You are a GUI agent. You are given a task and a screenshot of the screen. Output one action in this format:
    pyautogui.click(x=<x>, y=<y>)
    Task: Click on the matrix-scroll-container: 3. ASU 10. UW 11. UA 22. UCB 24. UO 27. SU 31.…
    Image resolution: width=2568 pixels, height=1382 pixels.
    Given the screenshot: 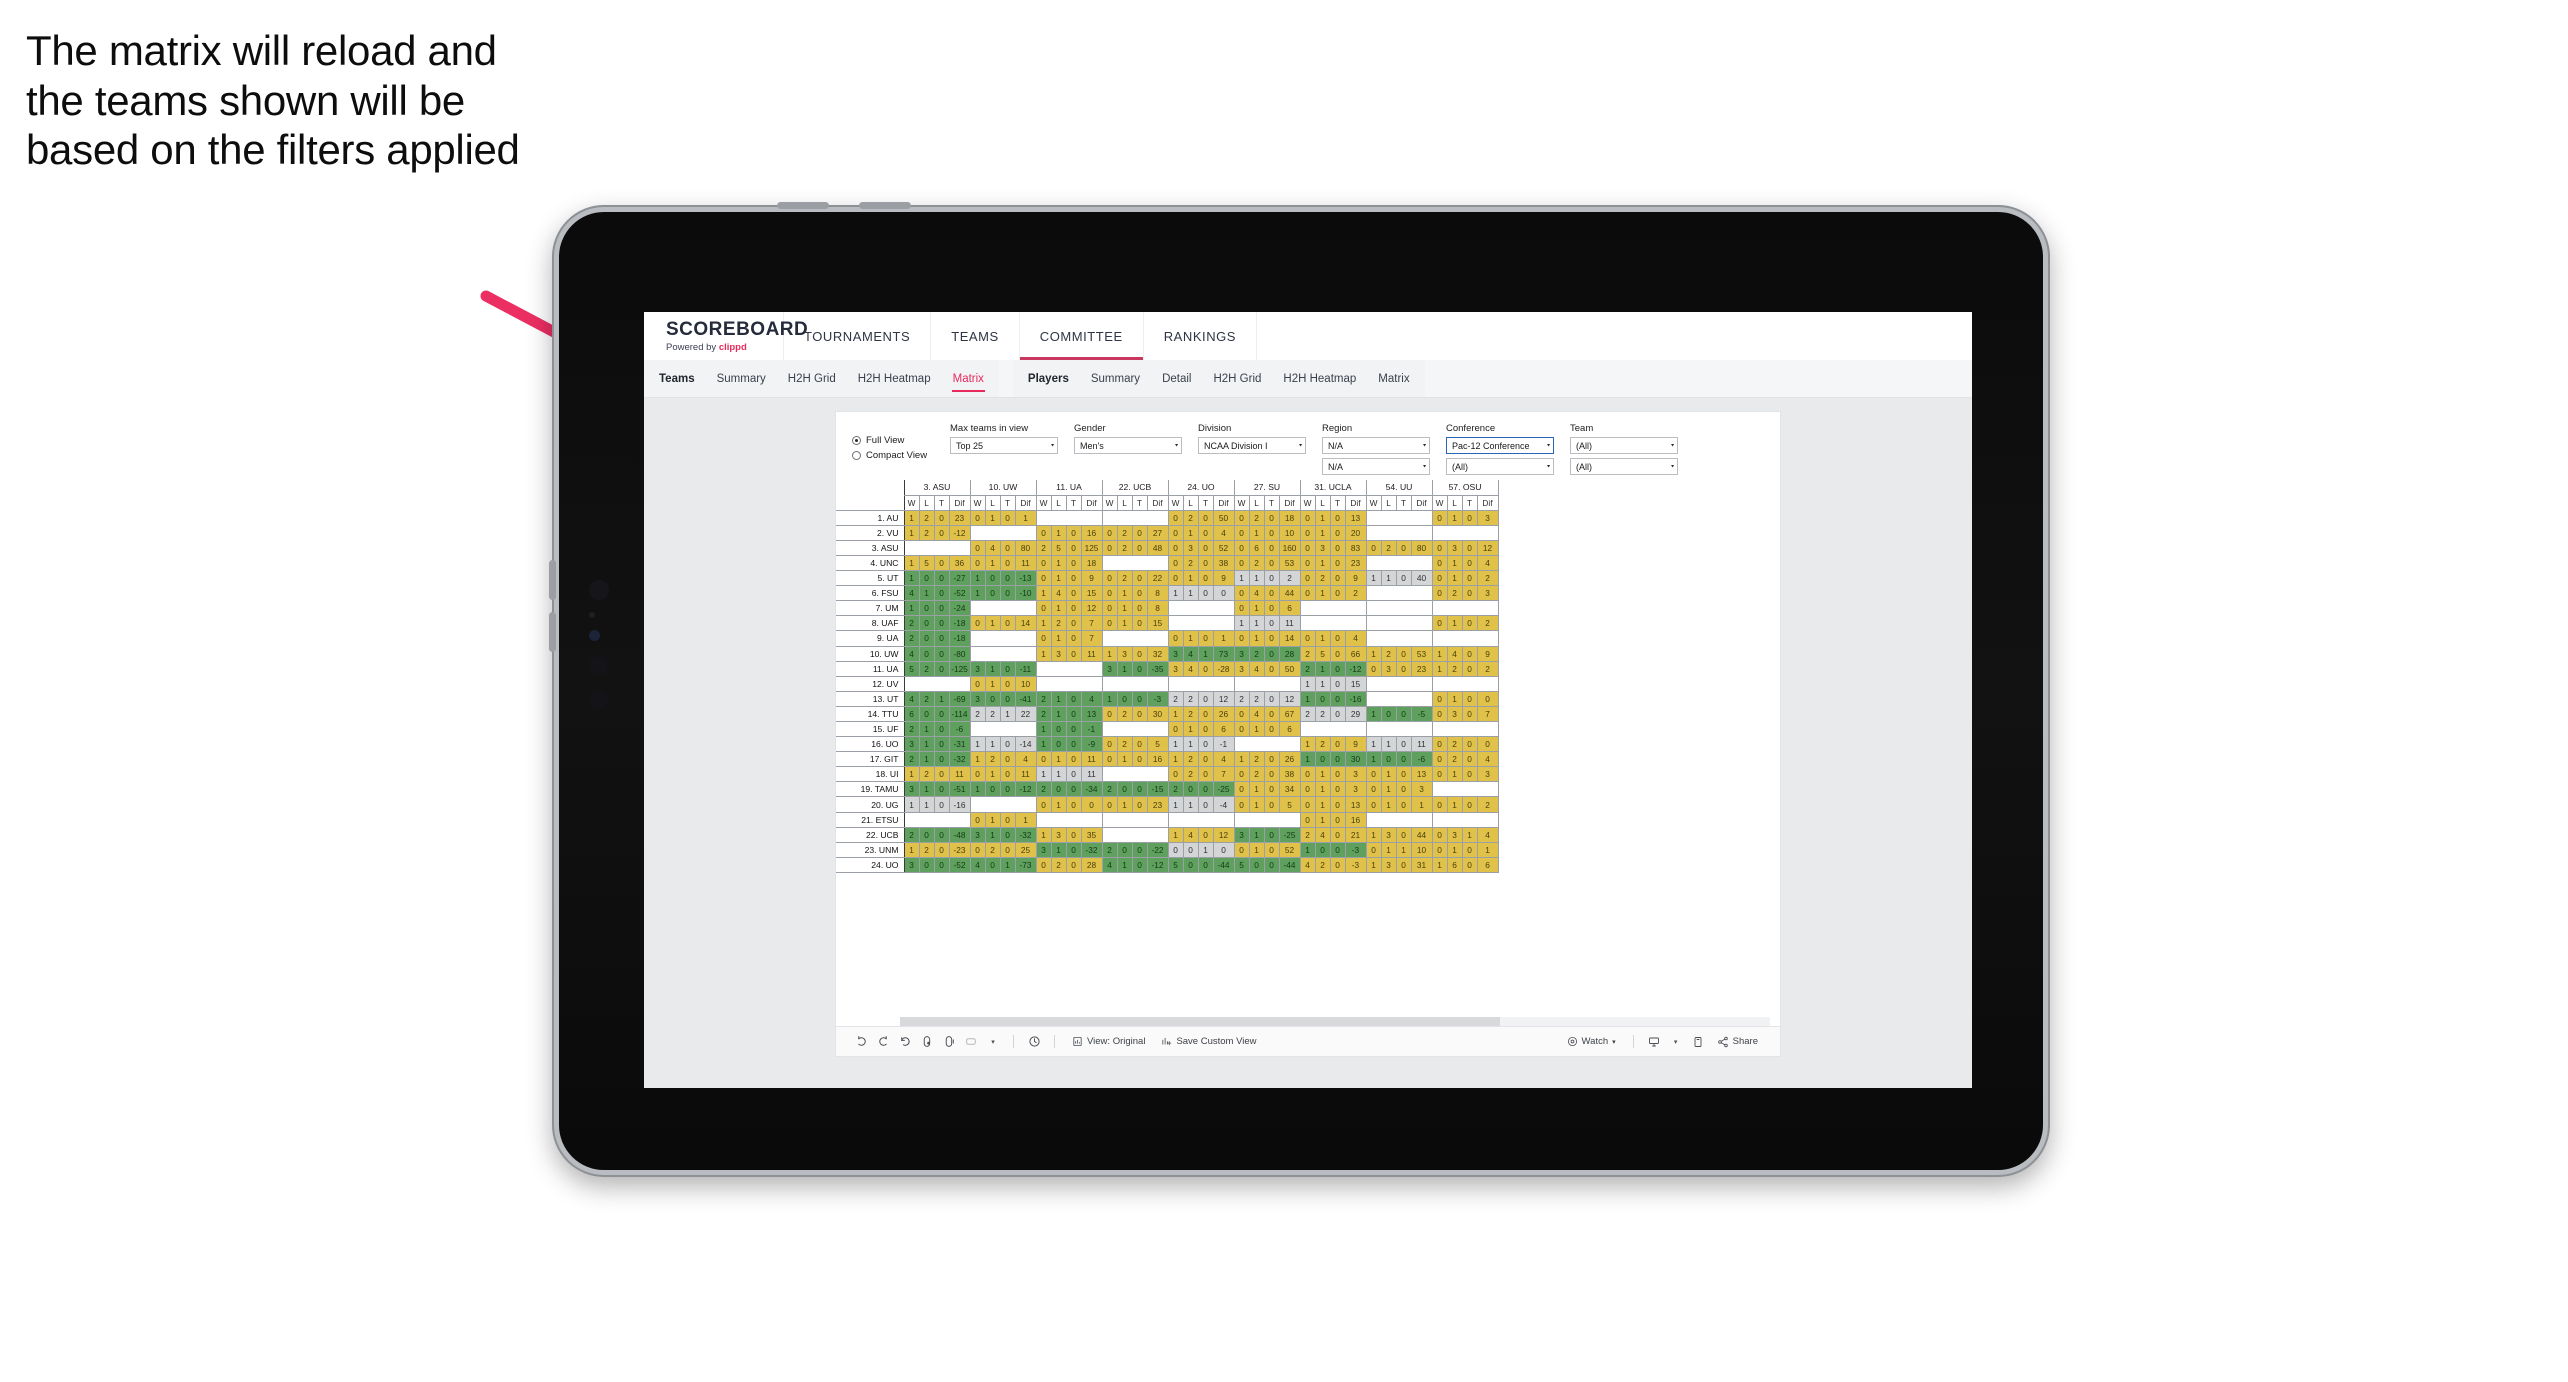 What is the action you would take?
    pyautogui.click(x=1308, y=747)
    